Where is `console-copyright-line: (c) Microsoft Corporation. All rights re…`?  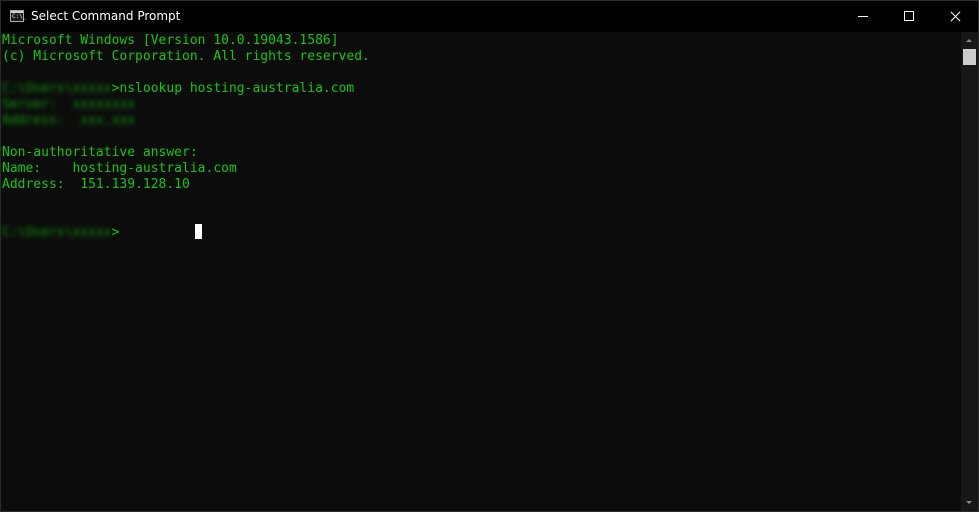
console-copyright-line: (c) Microsoft Corporation. All rights re… is located at coordinates (186, 56).